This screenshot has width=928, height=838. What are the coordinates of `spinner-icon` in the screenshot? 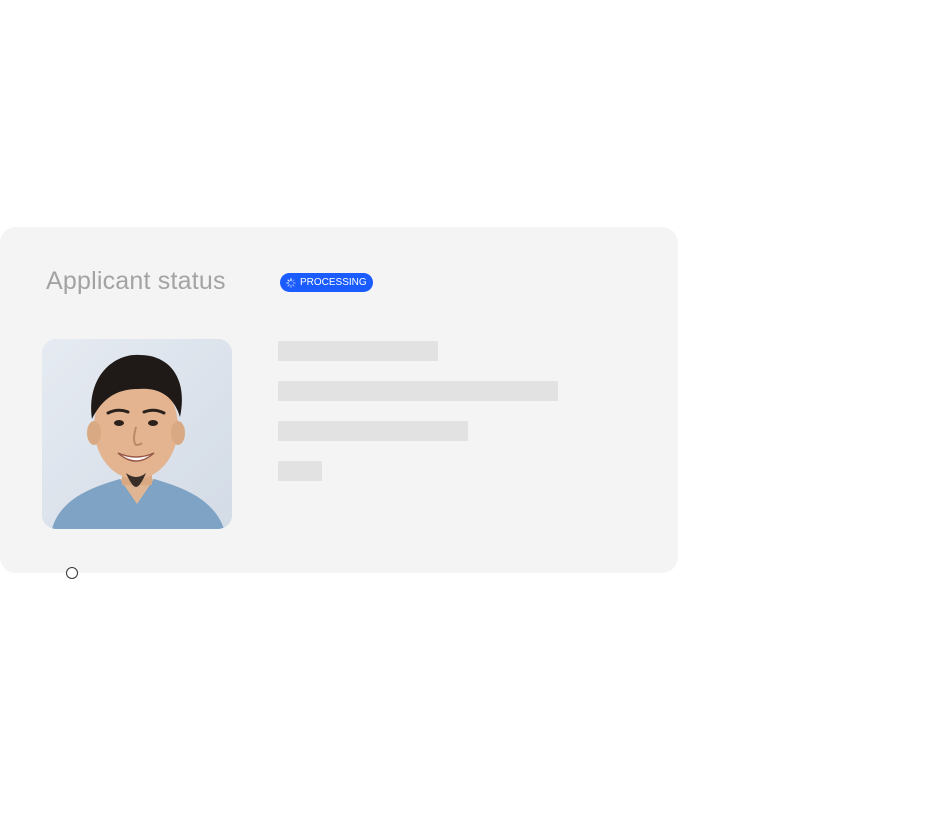 It's located at (291, 282).